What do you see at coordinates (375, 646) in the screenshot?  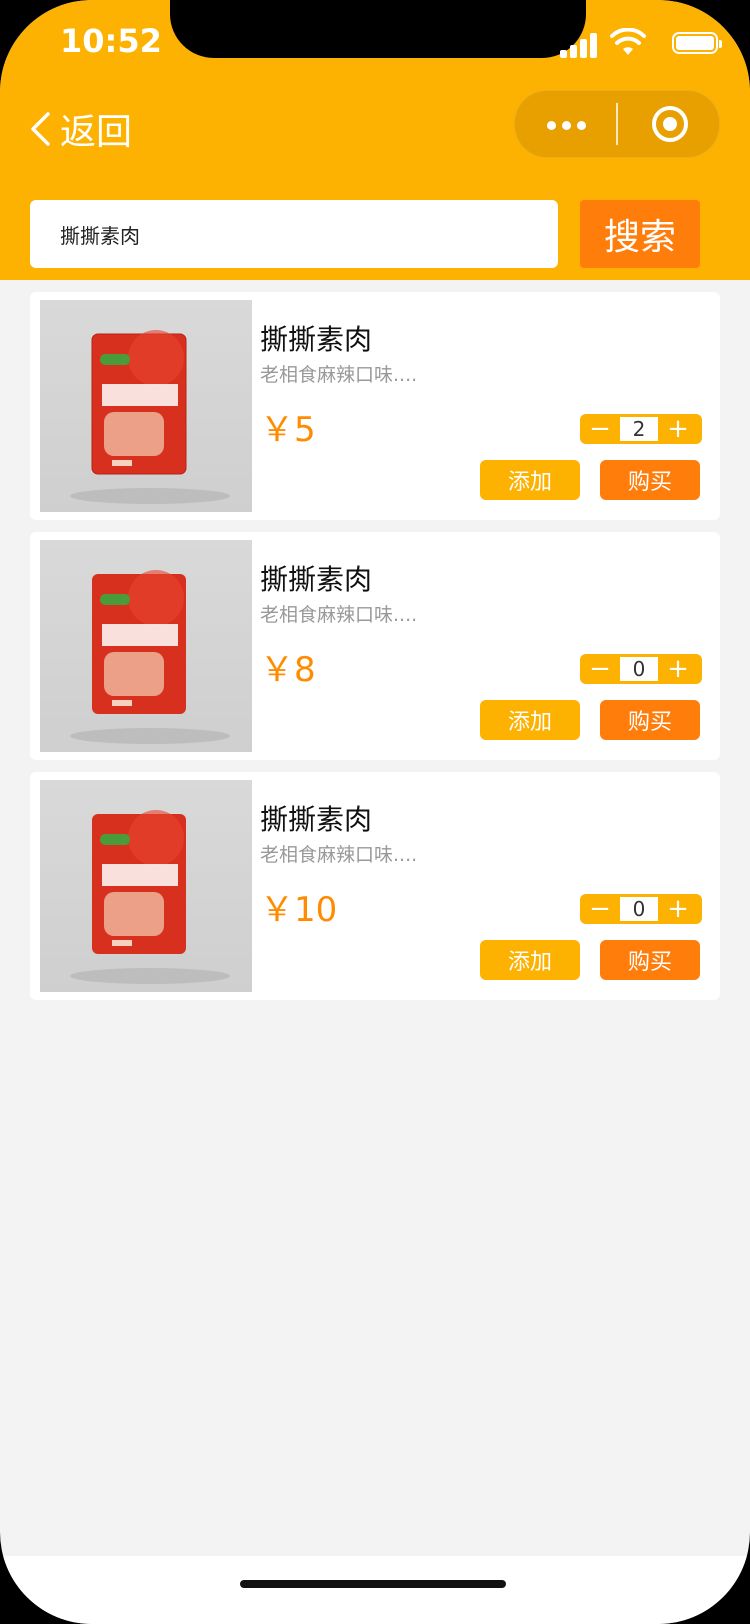 I see `product-card: 撕撕素肉 老相食麻辣口味.... ￥8 − 0 + 添加 购买` at bounding box center [375, 646].